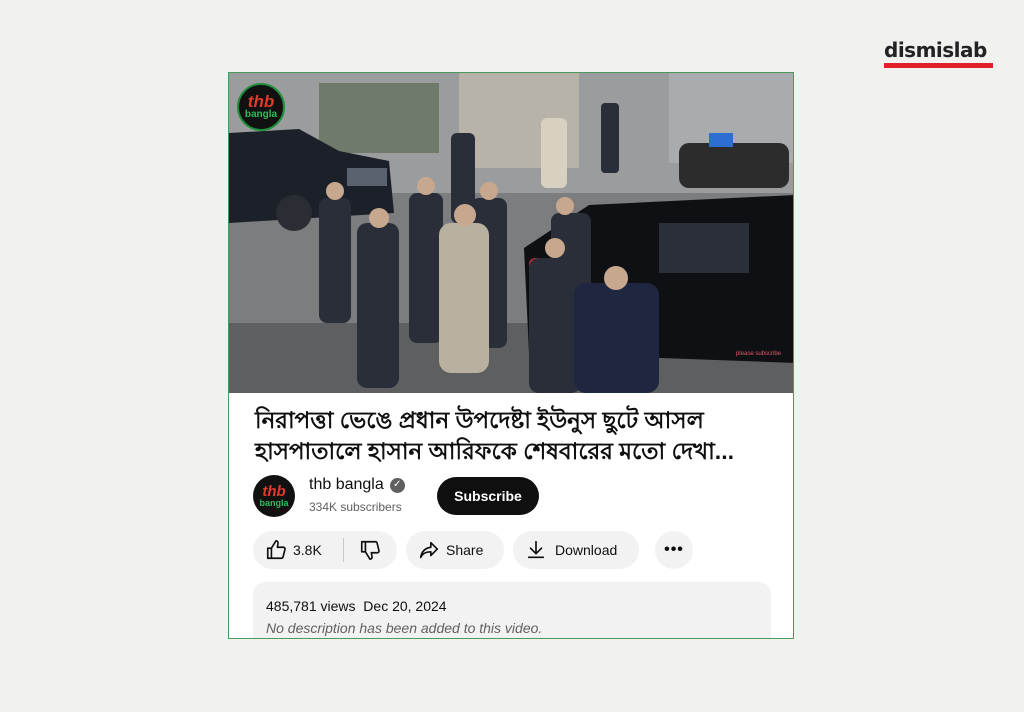 This screenshot has height=712, width=1024. What do you see at coordinates (261, 101) in the screenshot?
I see `logo-top-text: thb` at bounding box center [261, 101].